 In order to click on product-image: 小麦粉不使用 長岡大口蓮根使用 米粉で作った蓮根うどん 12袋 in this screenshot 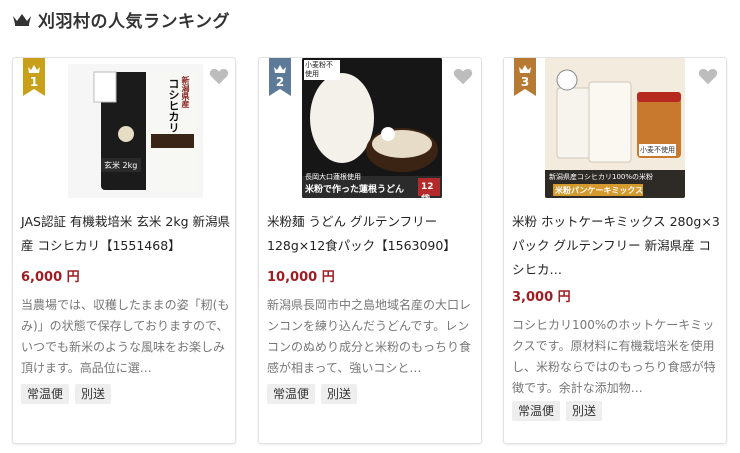, I will do `click(372, 128)`.